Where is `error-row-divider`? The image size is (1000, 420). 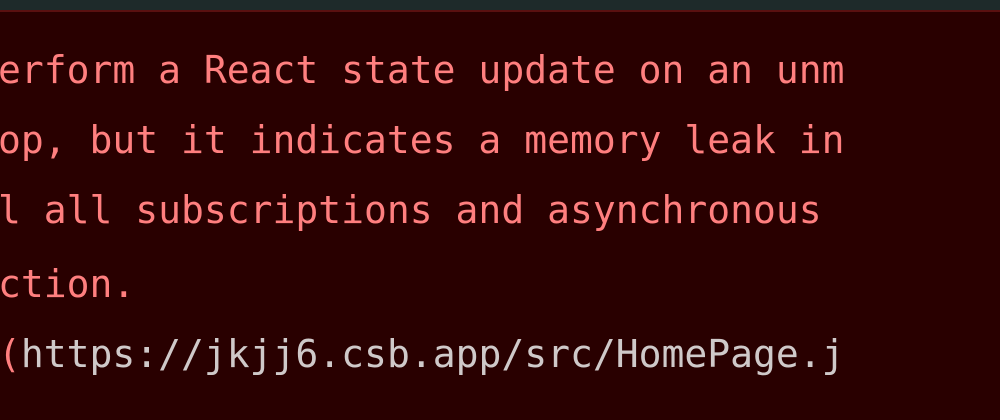 error-row-divider is located at coordinates (500, 11).